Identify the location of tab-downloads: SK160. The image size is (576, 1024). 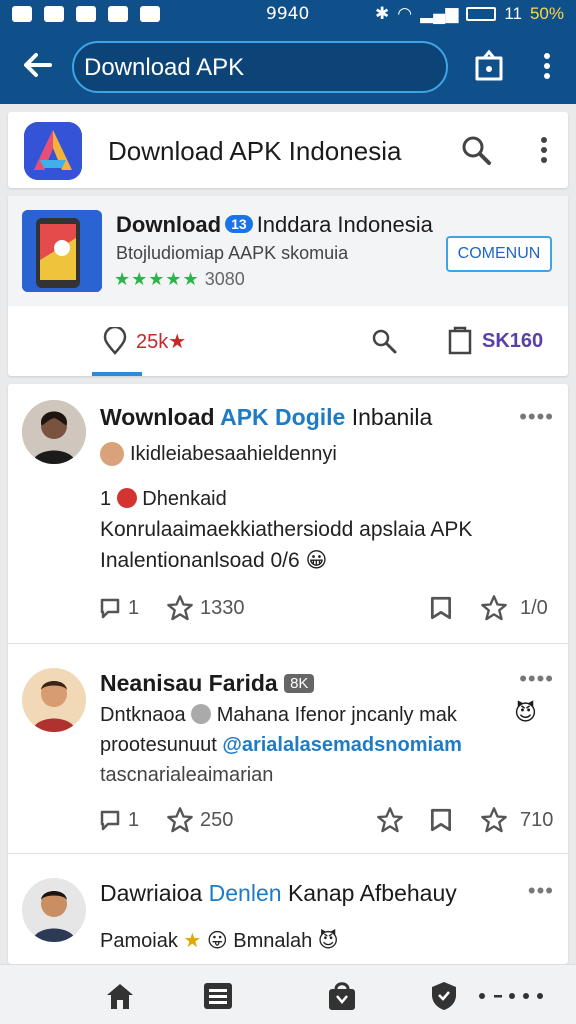
(494, 341).